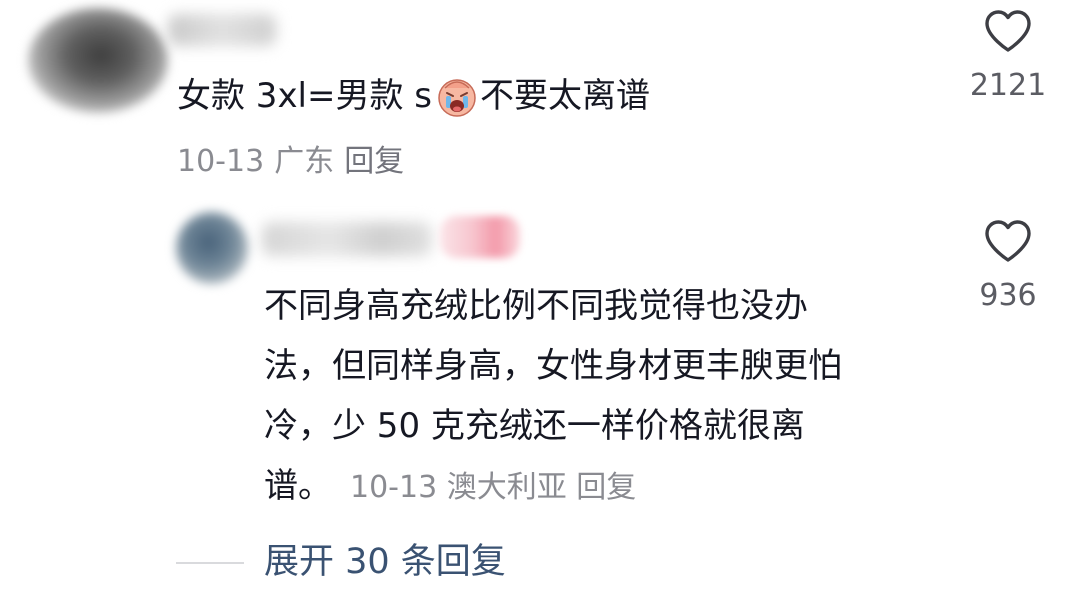  I want to click on like-column: 2121, so click(1008, 55).